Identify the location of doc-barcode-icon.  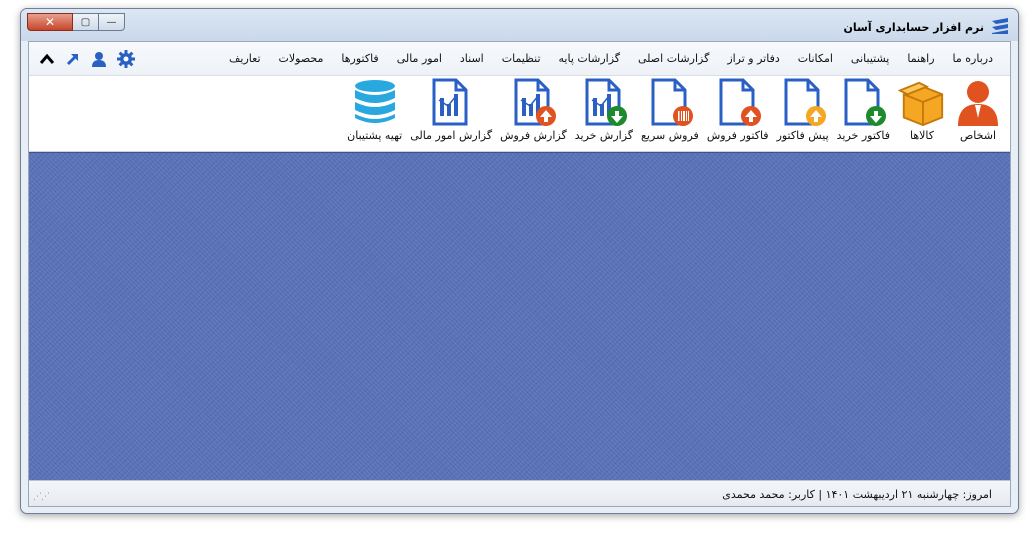
(670, 102).